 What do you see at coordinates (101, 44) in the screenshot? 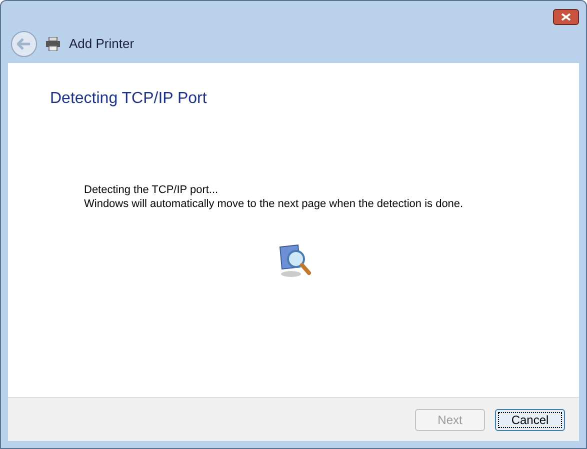
I see `window-title: Add Printer` at bounding box center [101, 44].